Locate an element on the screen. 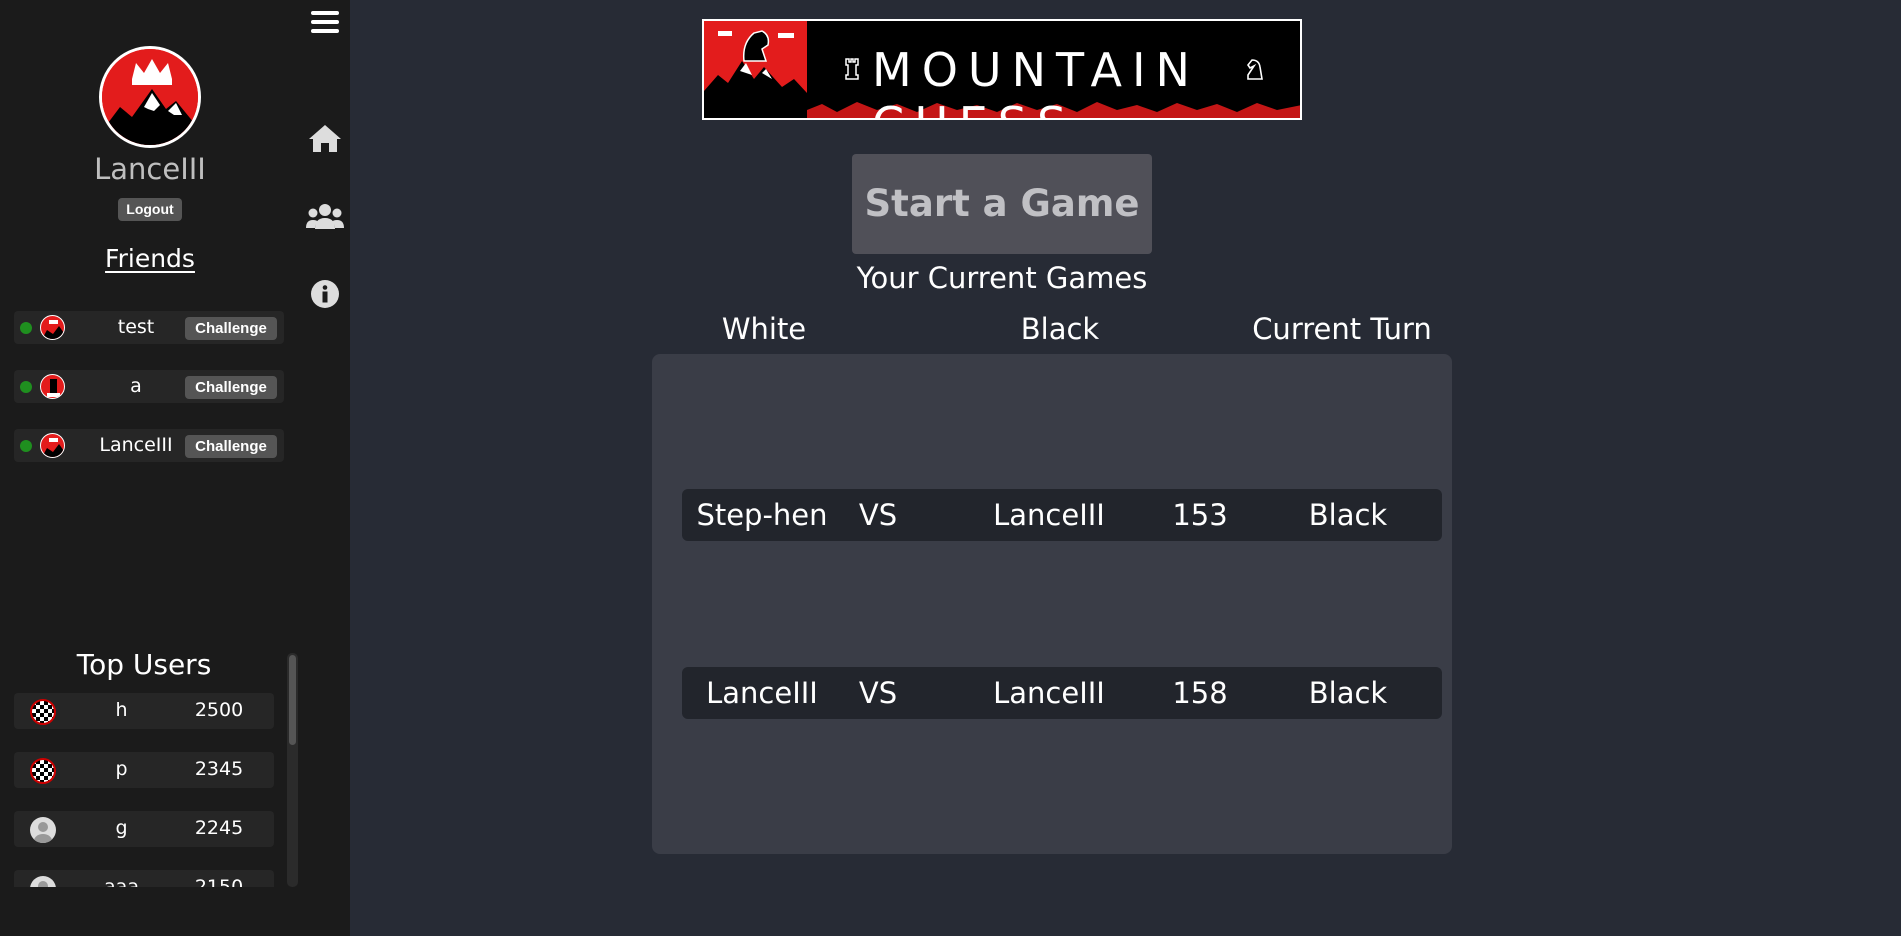  game-white-player: LanceIII is located at coordinates (762, 693).